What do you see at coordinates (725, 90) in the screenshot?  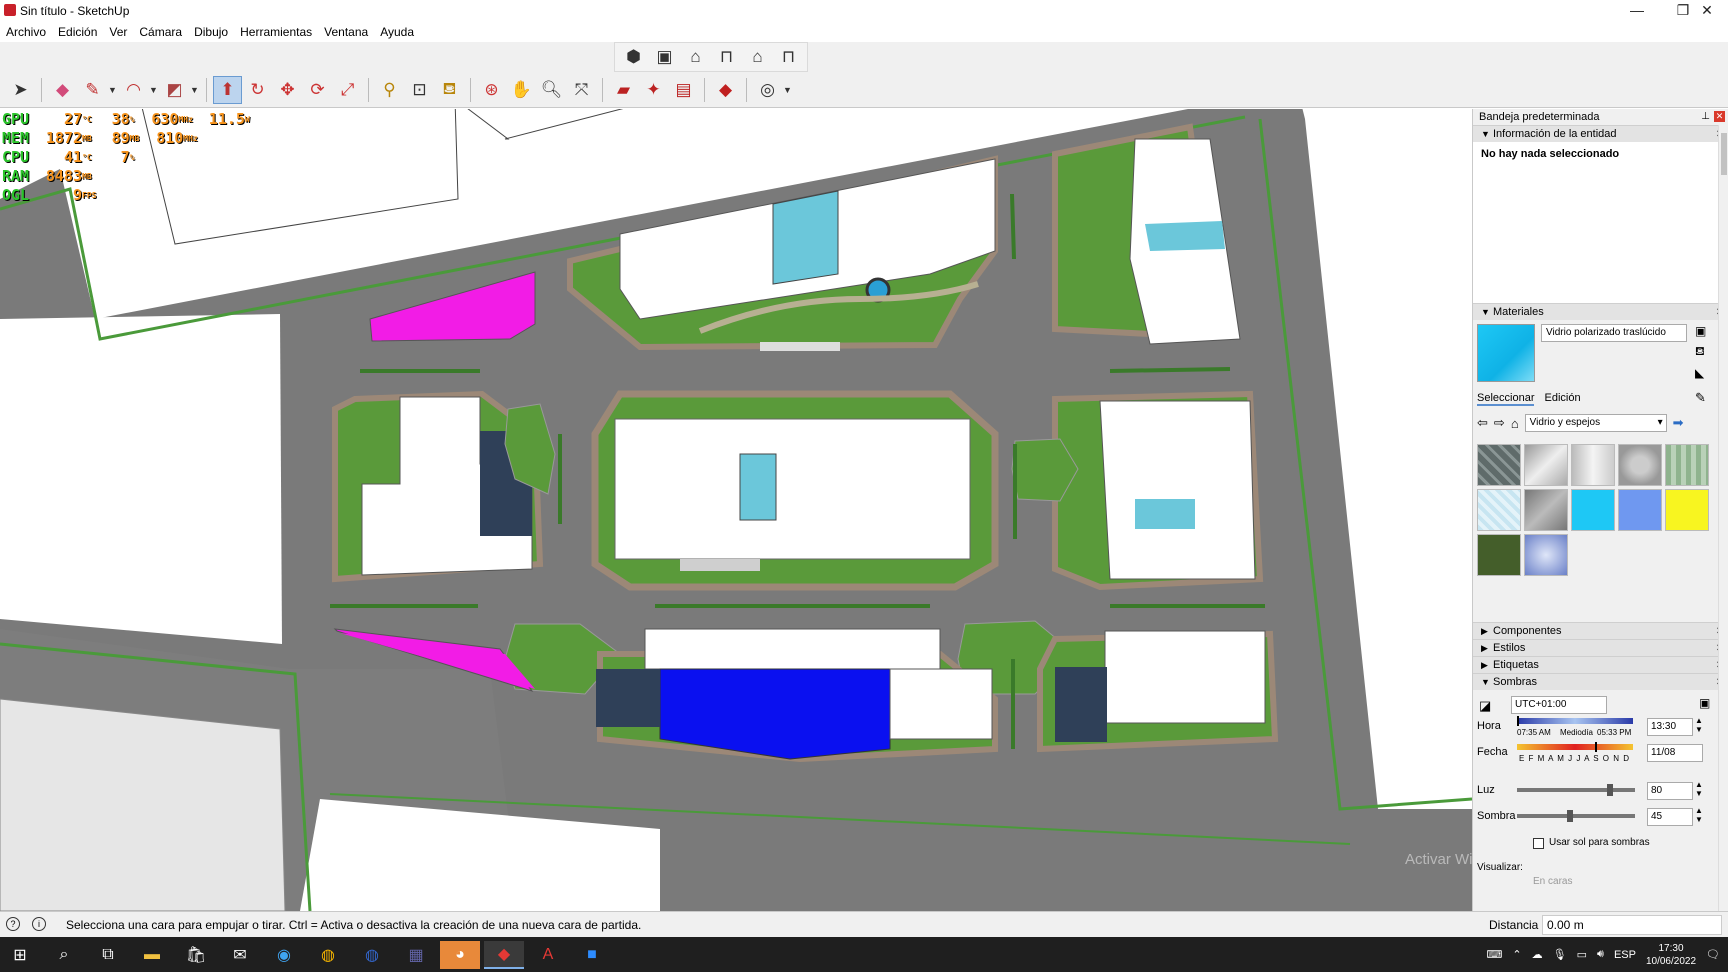 I see `ruby-console-icon: ◆` at bounding box center [725, 90].